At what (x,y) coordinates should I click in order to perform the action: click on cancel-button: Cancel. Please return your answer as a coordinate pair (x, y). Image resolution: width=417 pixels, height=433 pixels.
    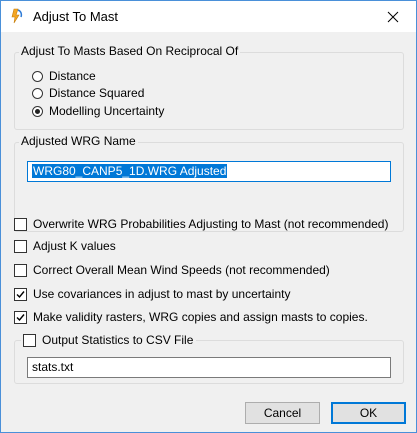
    Looking at the image, I should click on (282, 413).